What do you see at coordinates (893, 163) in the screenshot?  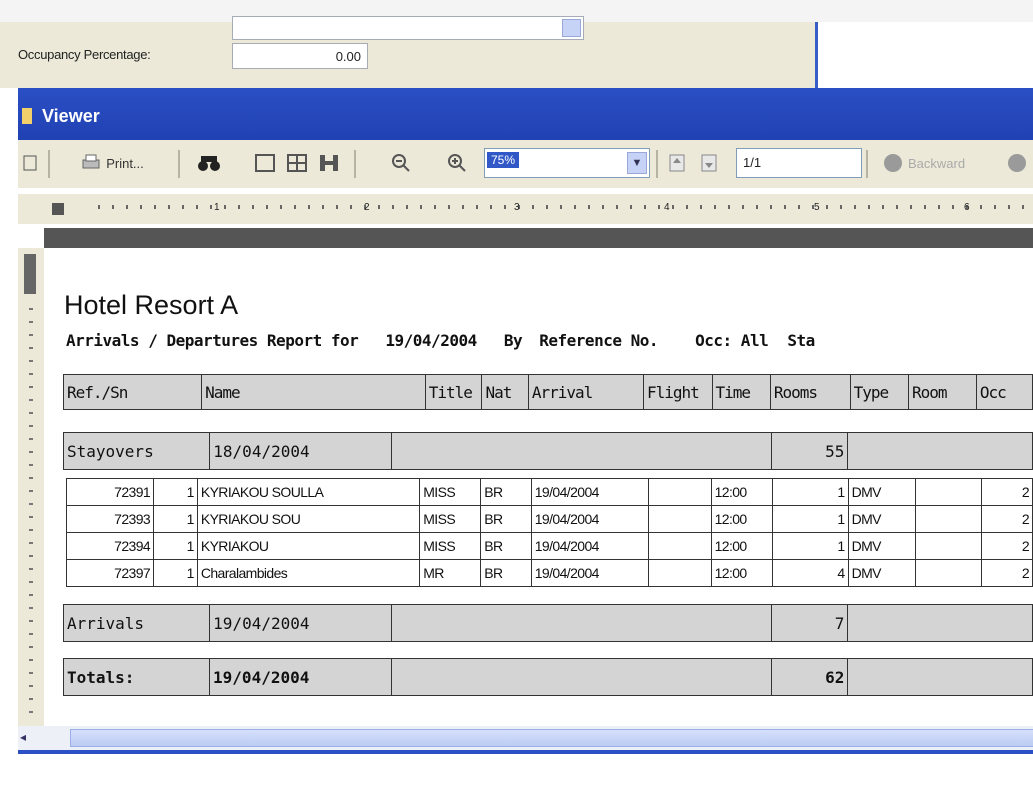 I see `back-arrow-icon` at bounding box center [893, 163].